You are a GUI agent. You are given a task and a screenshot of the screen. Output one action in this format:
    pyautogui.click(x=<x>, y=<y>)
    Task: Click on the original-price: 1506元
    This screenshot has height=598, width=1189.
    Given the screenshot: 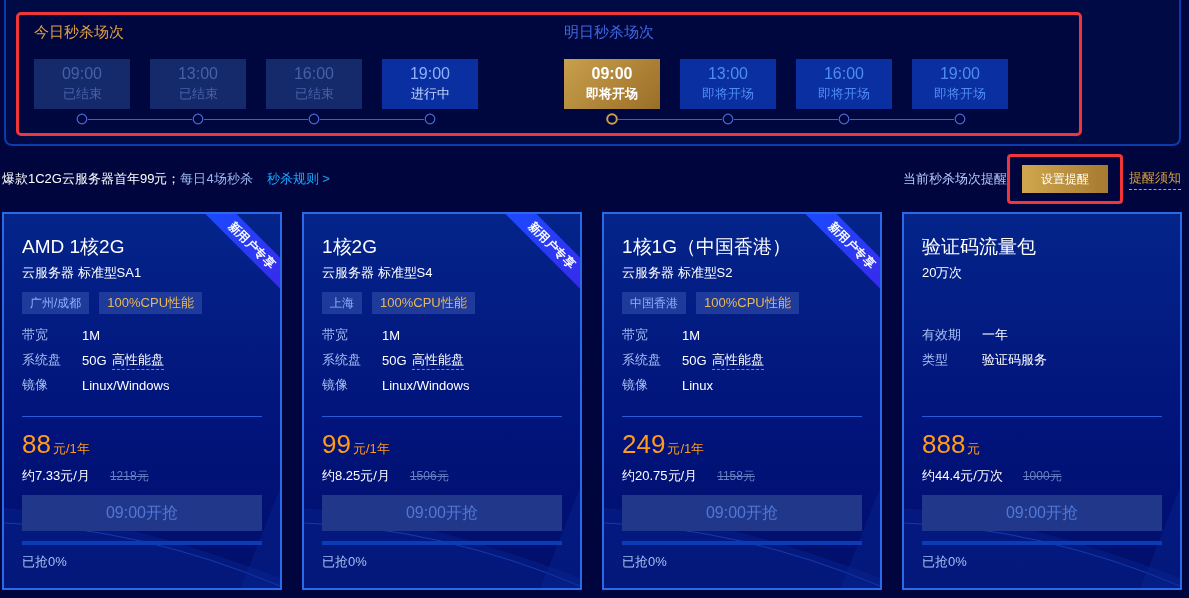 What is the action you would take?
    pyautogui.click(x=429, y=476)
    